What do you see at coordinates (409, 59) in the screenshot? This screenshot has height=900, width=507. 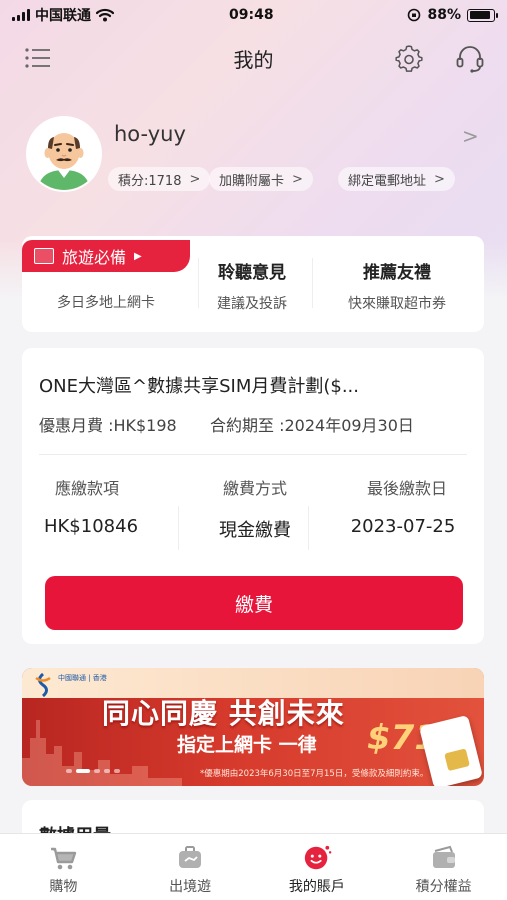 I see `gear-icon` at bounding box center [409, 59].